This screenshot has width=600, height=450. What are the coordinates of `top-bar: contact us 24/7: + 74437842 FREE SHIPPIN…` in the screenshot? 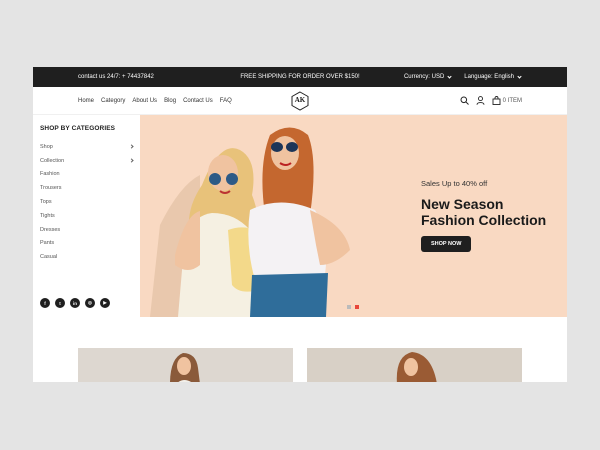 It's located at (300, 77).